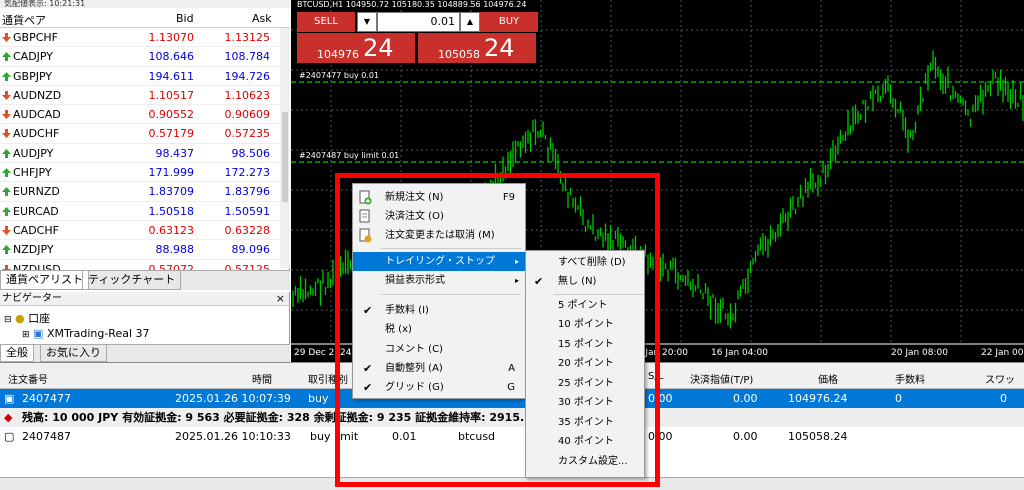  I want to click on list-item: AUDCHF 0.57179 0.57235, so click(140, 134).